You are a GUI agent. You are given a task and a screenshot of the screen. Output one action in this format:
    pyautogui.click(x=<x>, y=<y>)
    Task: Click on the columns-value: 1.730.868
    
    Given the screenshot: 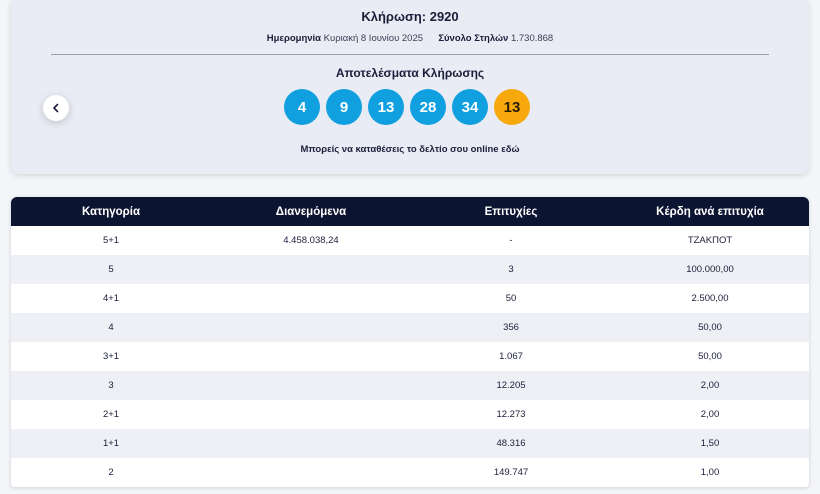 What is the action you would take?
    pyautogui.click(x=532, y=38)
    